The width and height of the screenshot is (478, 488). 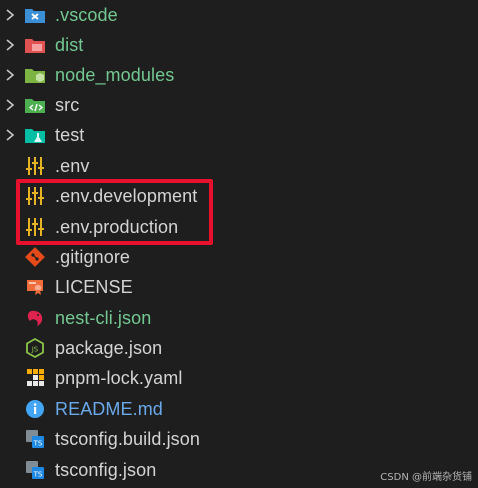 What do you see at coordinates (67, 105) in the screenshot?
I see `folder-label: src` at bounding box center [67, 105].